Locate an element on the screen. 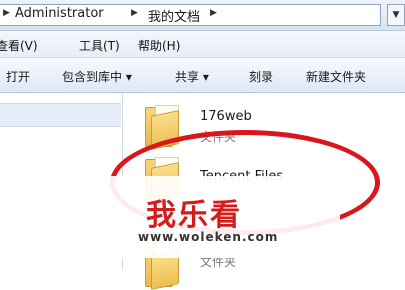 The height and width of the screenshot is (290, 405). breadcrumb-my-documents: 我的文档 is located at coordinates (174, 15).